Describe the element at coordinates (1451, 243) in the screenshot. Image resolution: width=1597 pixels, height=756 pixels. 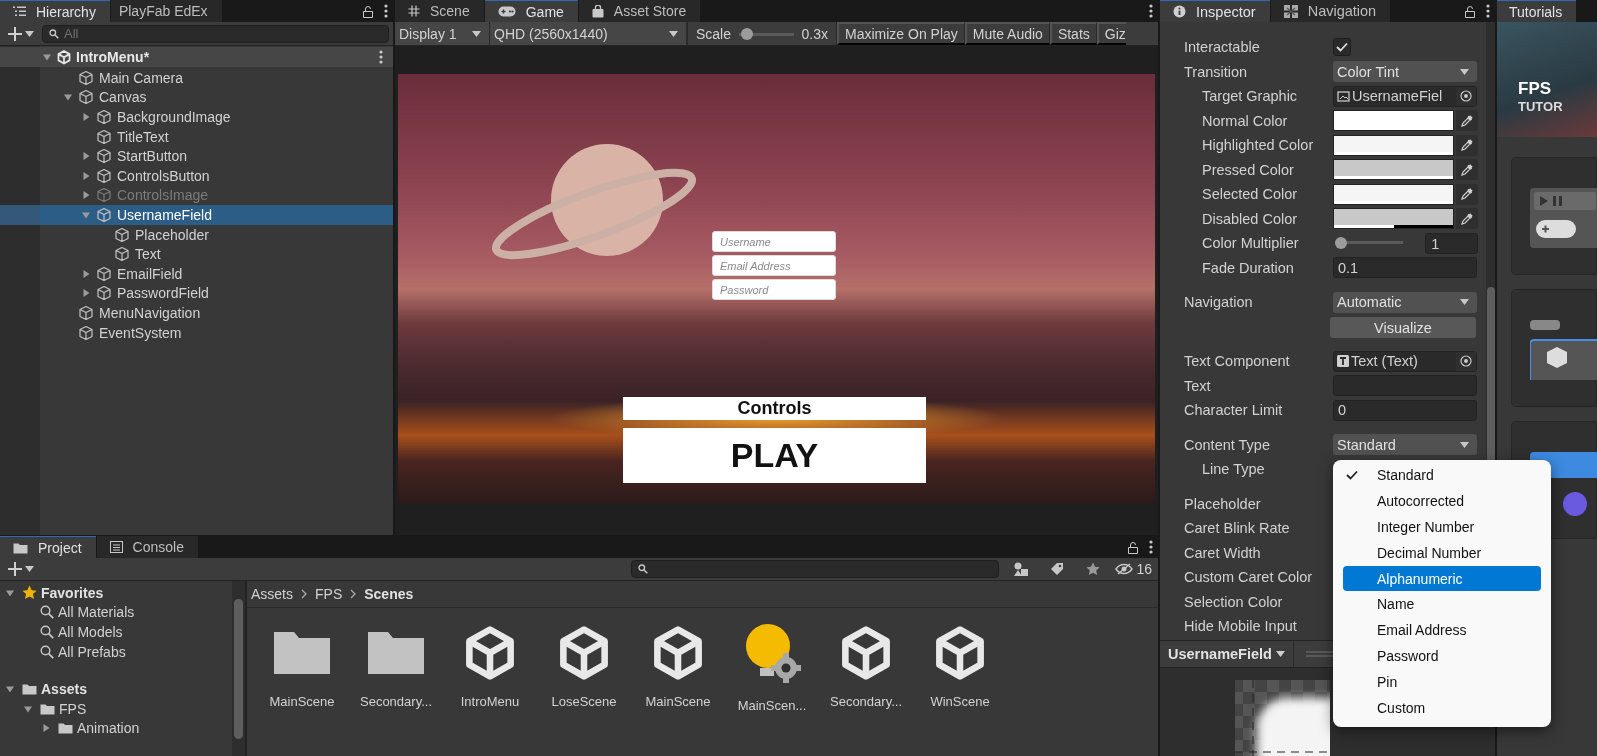
I see `number-field: 1` at that location.